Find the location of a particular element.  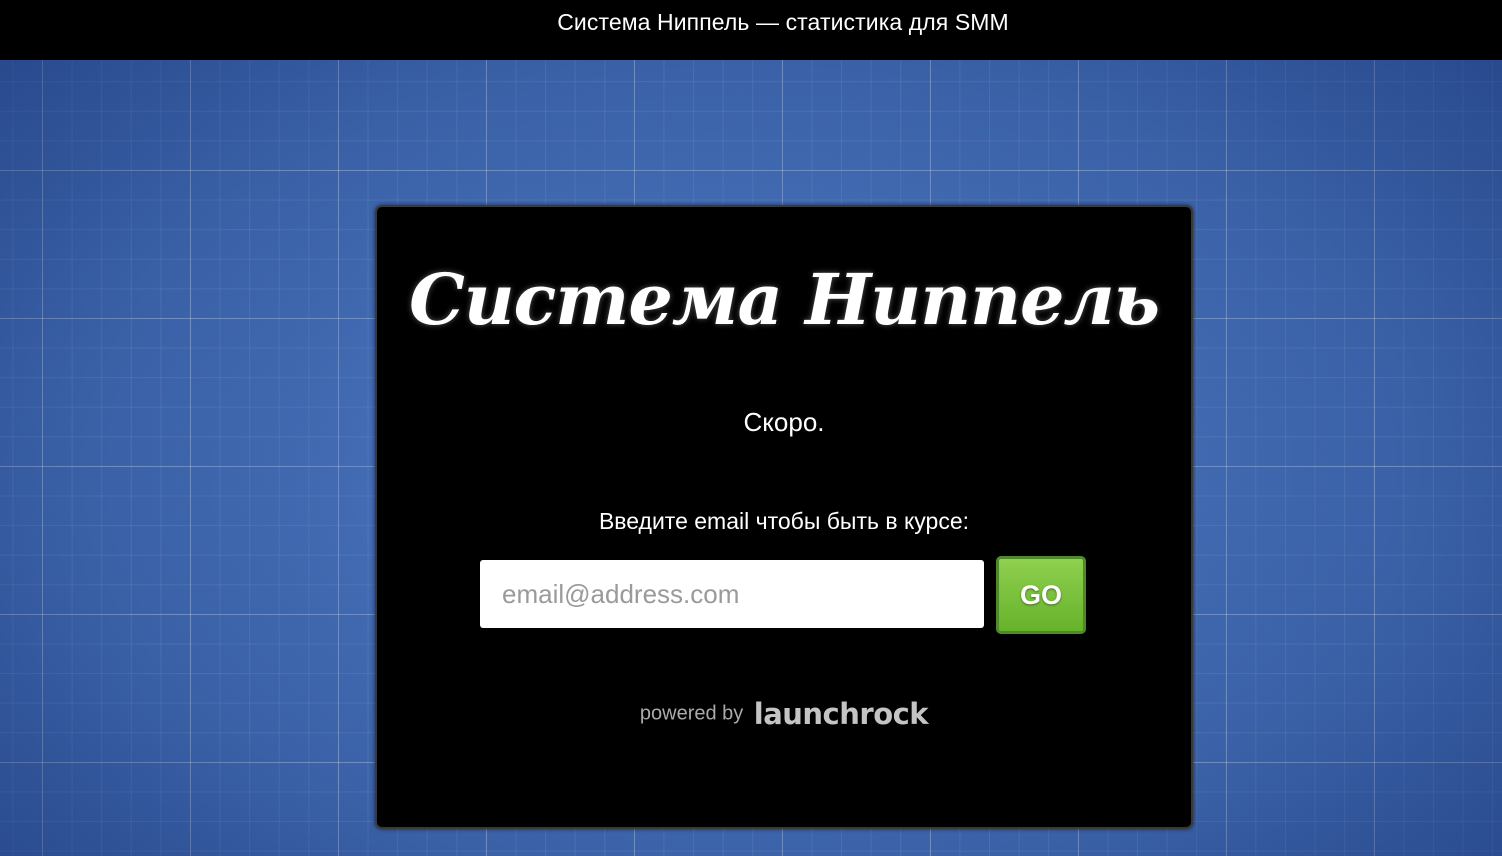

coming-soon-text: Скоро. is located at coordinates (784, 422).